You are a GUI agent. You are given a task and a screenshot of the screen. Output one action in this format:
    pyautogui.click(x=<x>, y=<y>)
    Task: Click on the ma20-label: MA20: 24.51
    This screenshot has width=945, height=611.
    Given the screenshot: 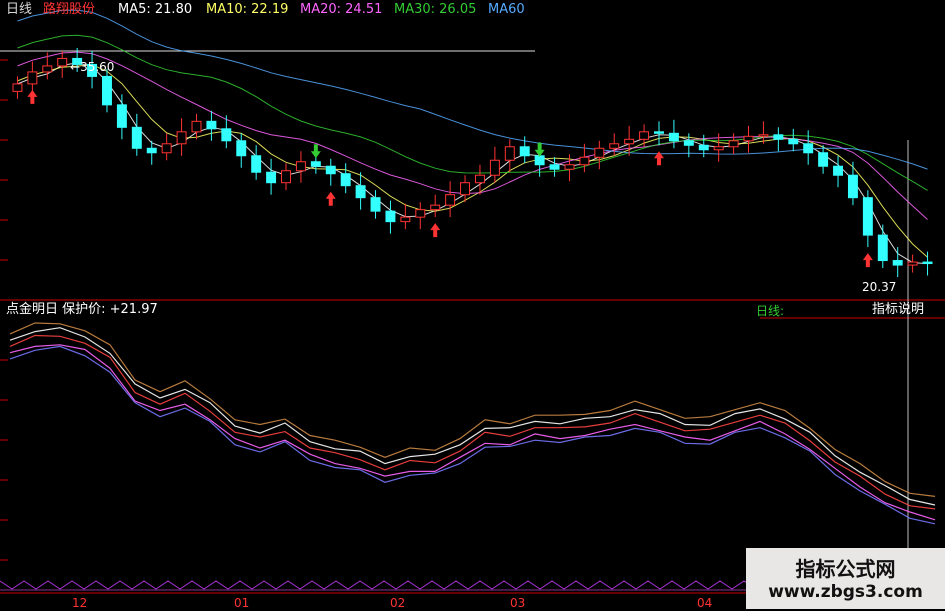 What is the action you would take?
    pyautogui.click(x=341, y=9)
    